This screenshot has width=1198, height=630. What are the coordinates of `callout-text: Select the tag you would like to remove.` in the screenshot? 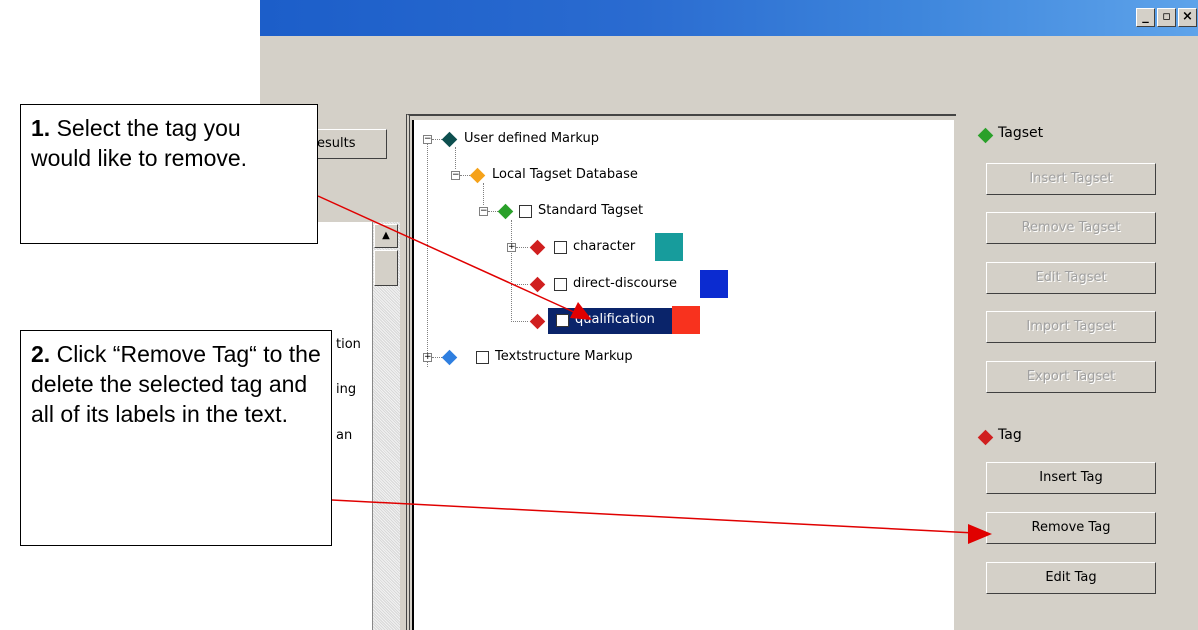 It's located at (139, 143).